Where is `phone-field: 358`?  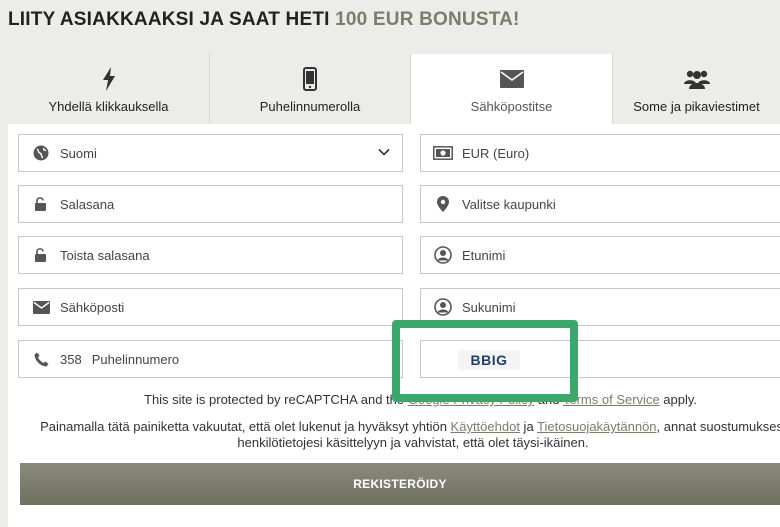 phone-field: 358 is located at coordinates (210, 359).